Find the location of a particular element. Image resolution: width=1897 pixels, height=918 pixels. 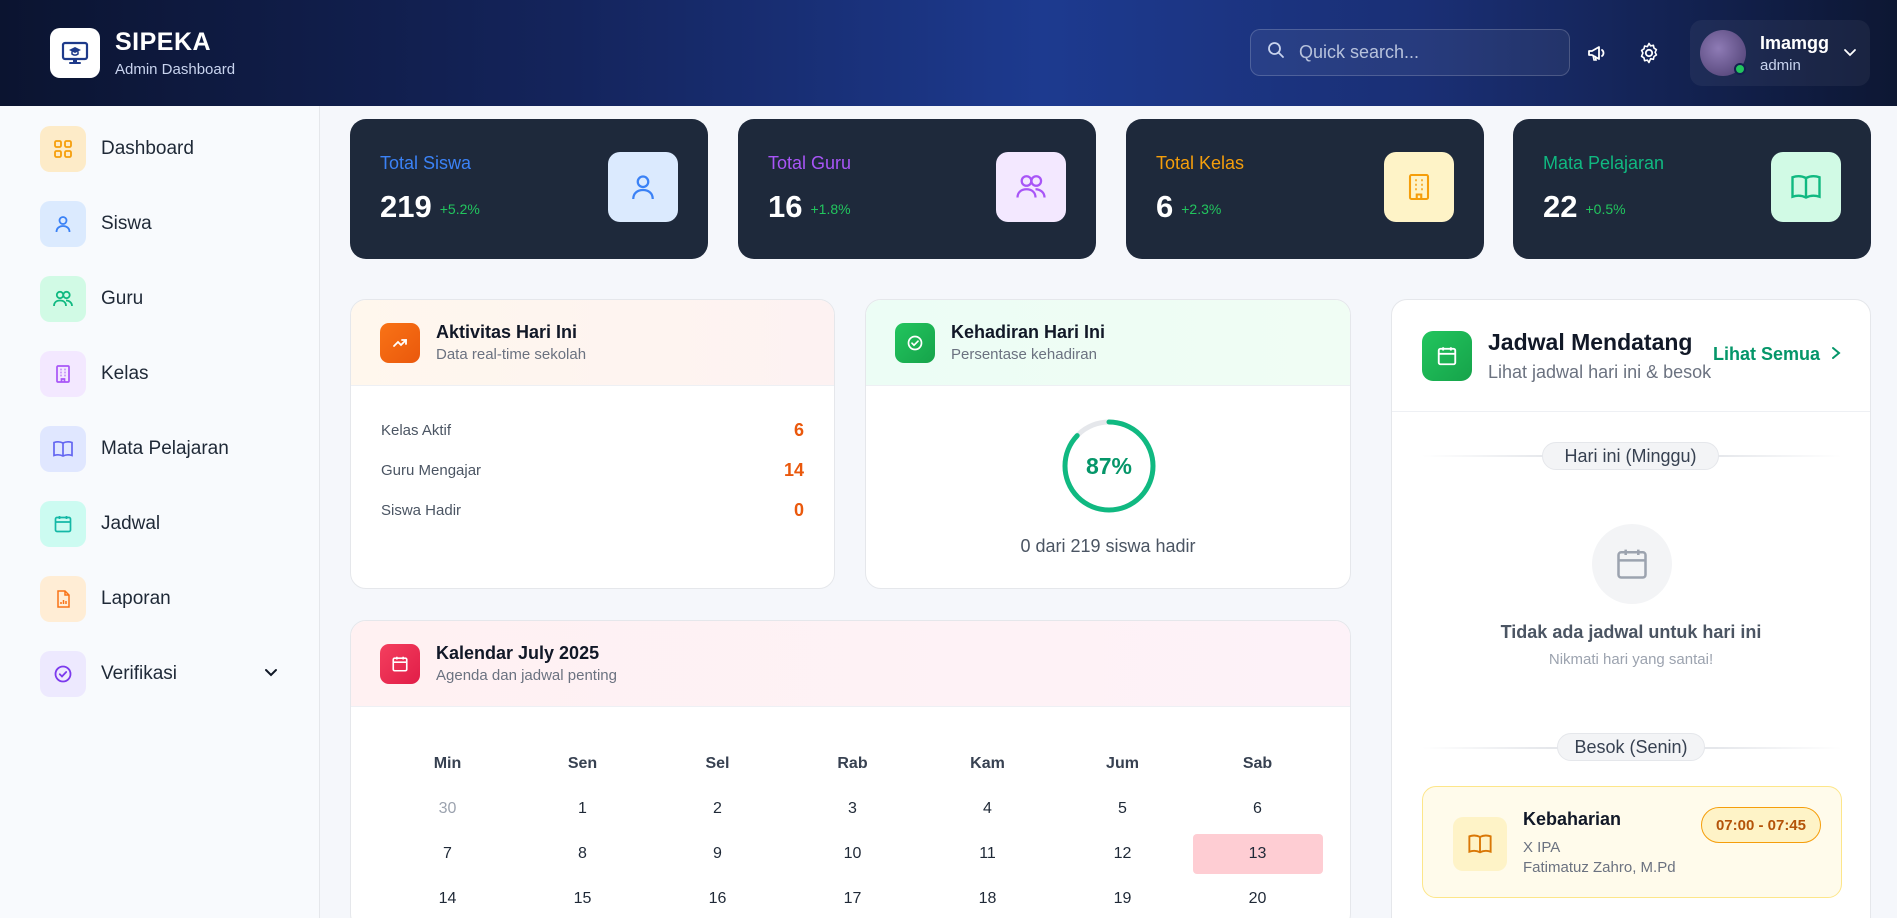

user-icon is located at coordinates (643, 187).